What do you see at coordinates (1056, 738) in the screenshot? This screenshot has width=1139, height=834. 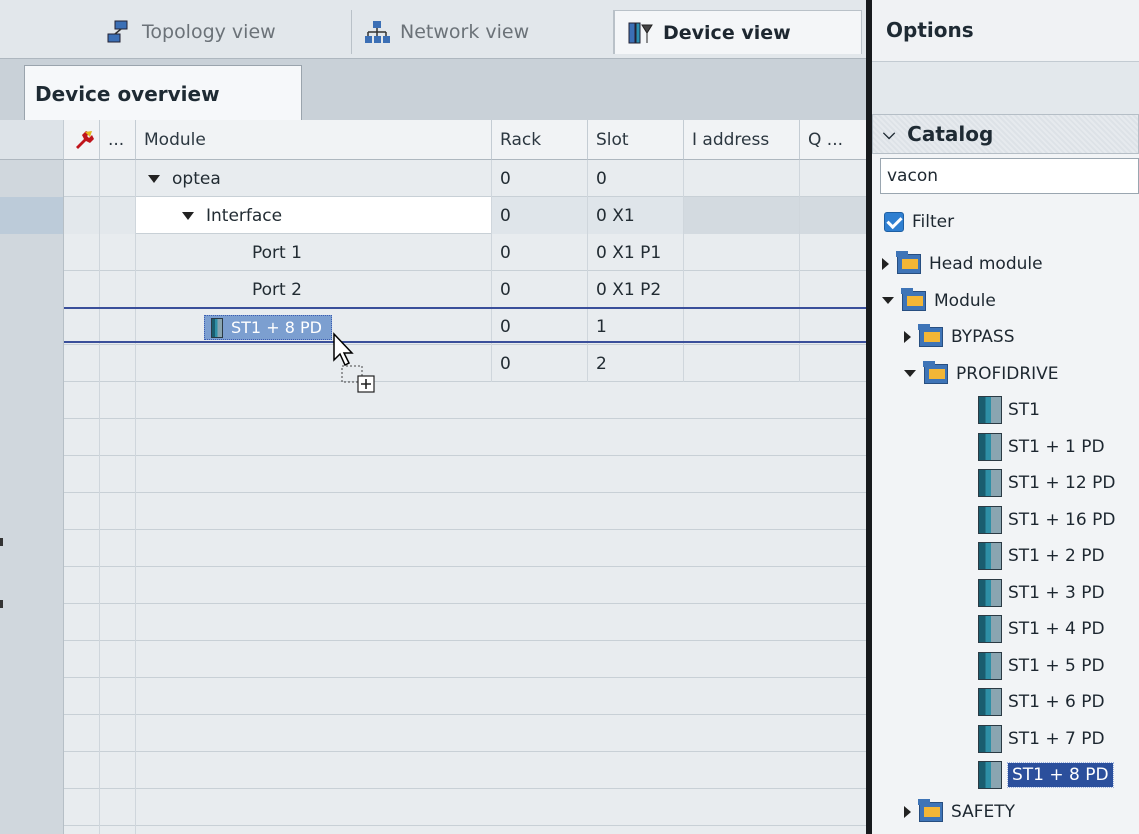 I see `catalog-tree-label: ST1 + 7 PD` at bounding box center [1056, 738].